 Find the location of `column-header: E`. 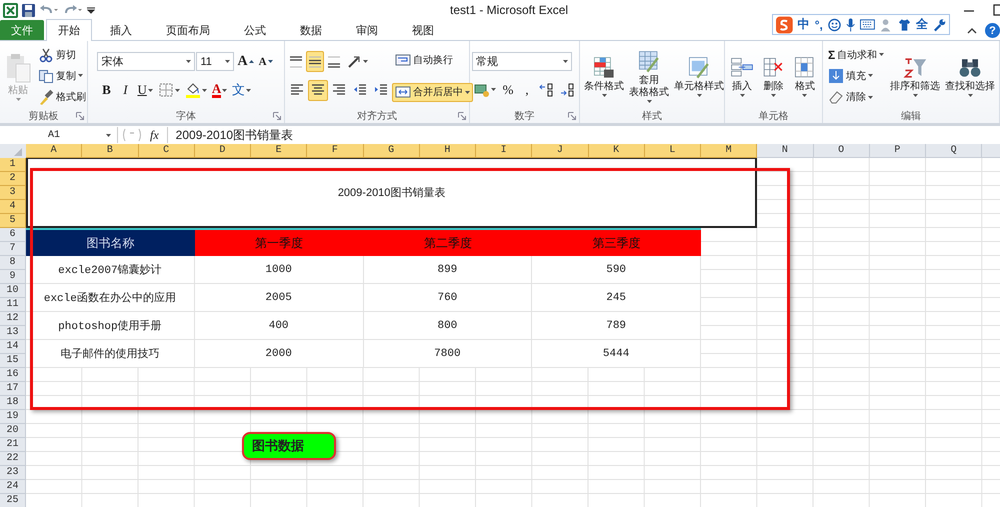

column-header: E is located at coordinates (279, 151).